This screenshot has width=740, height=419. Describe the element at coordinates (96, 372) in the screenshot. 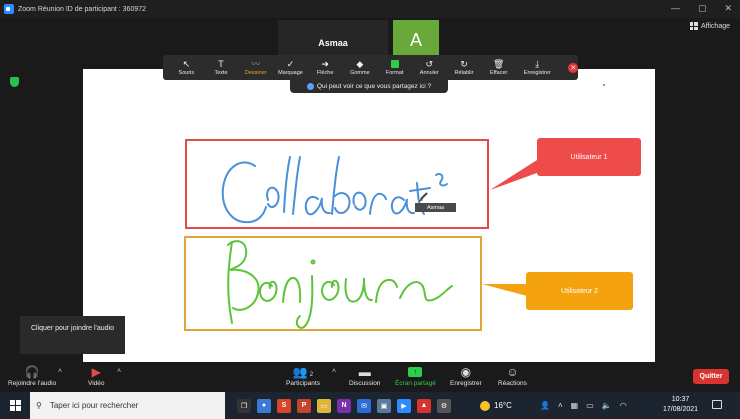

I see `video-off-icon: ▶` at that location.